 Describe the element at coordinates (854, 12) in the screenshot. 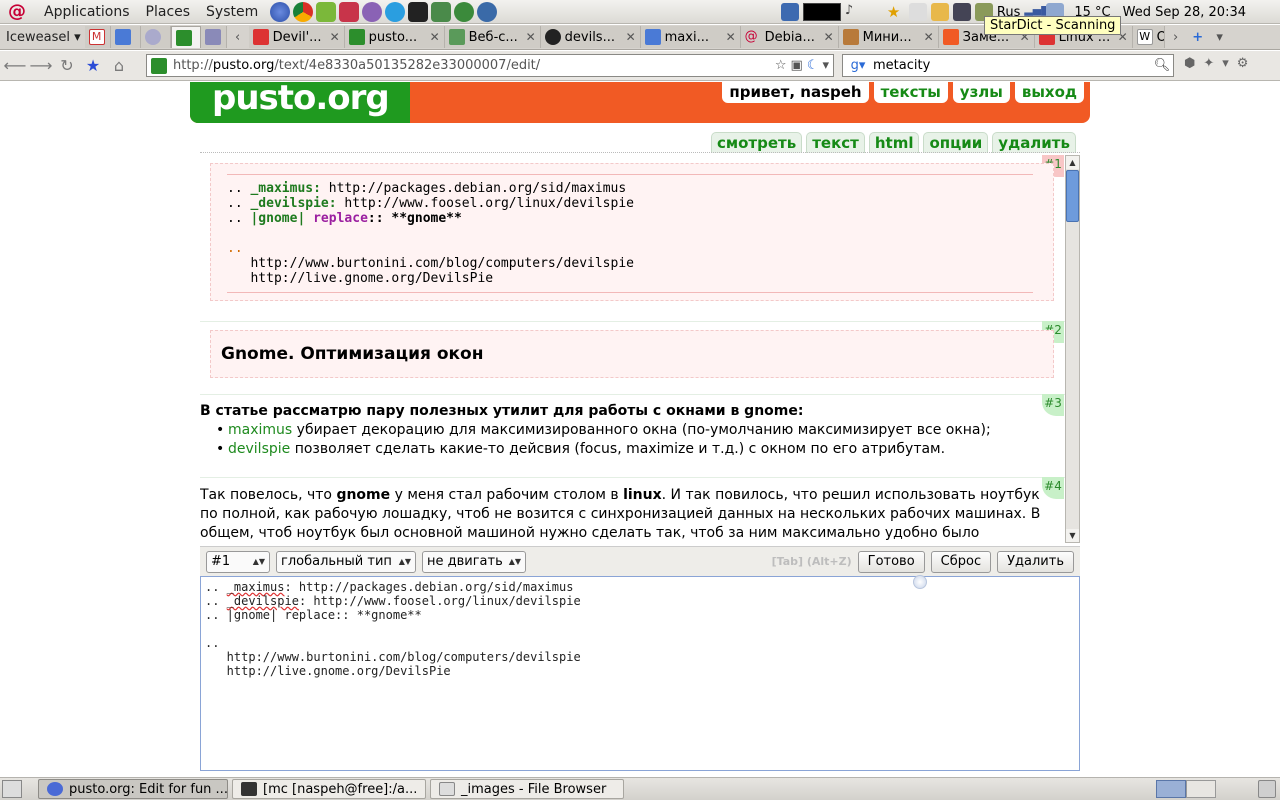

I see `volume-icon: ♪` at that location.